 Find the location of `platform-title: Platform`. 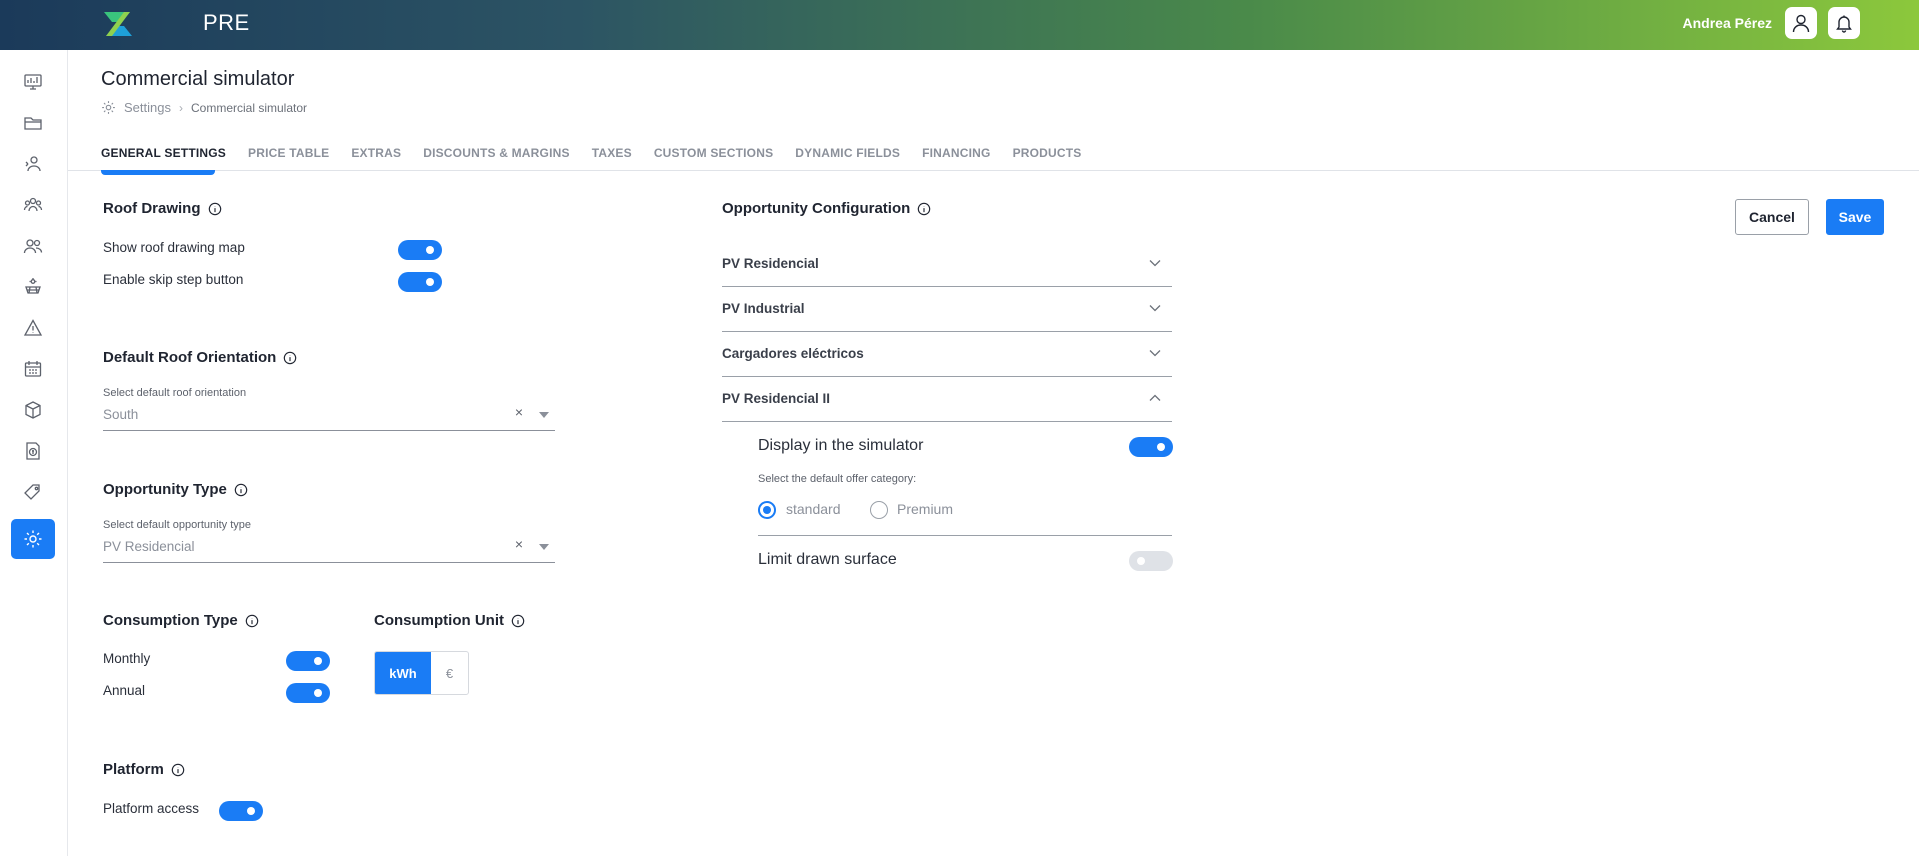

platform-title: Platform is located at coordinates (133, 769).